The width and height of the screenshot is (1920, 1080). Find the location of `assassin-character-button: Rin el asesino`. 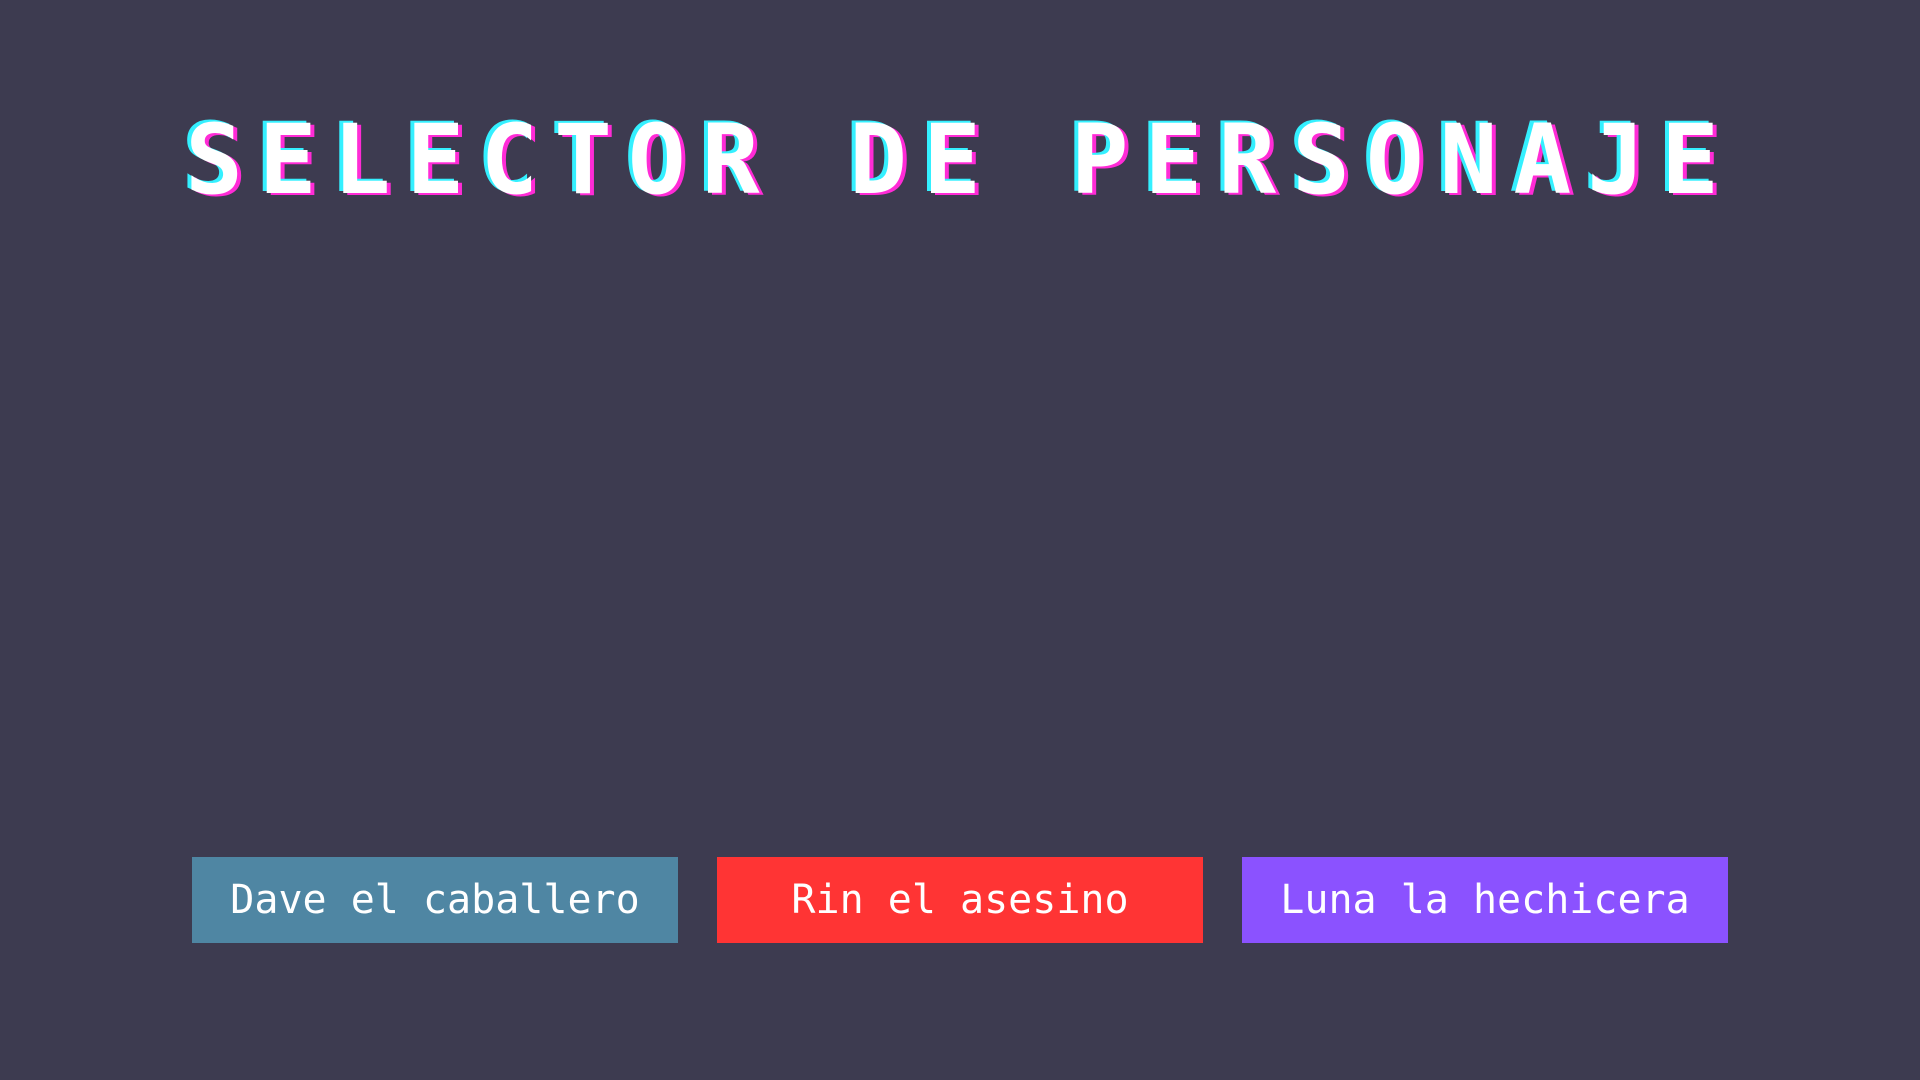

assassin-character-button: Rin el asesino is located at coordinates (960, 900).